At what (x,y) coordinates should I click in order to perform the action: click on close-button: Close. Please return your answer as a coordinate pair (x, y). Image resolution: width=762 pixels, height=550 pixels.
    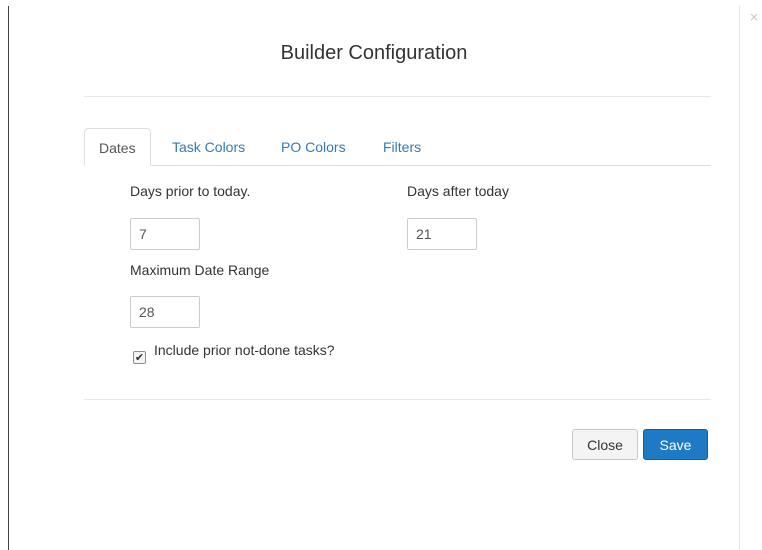
    Looking at the image, I should click on (605, 444).